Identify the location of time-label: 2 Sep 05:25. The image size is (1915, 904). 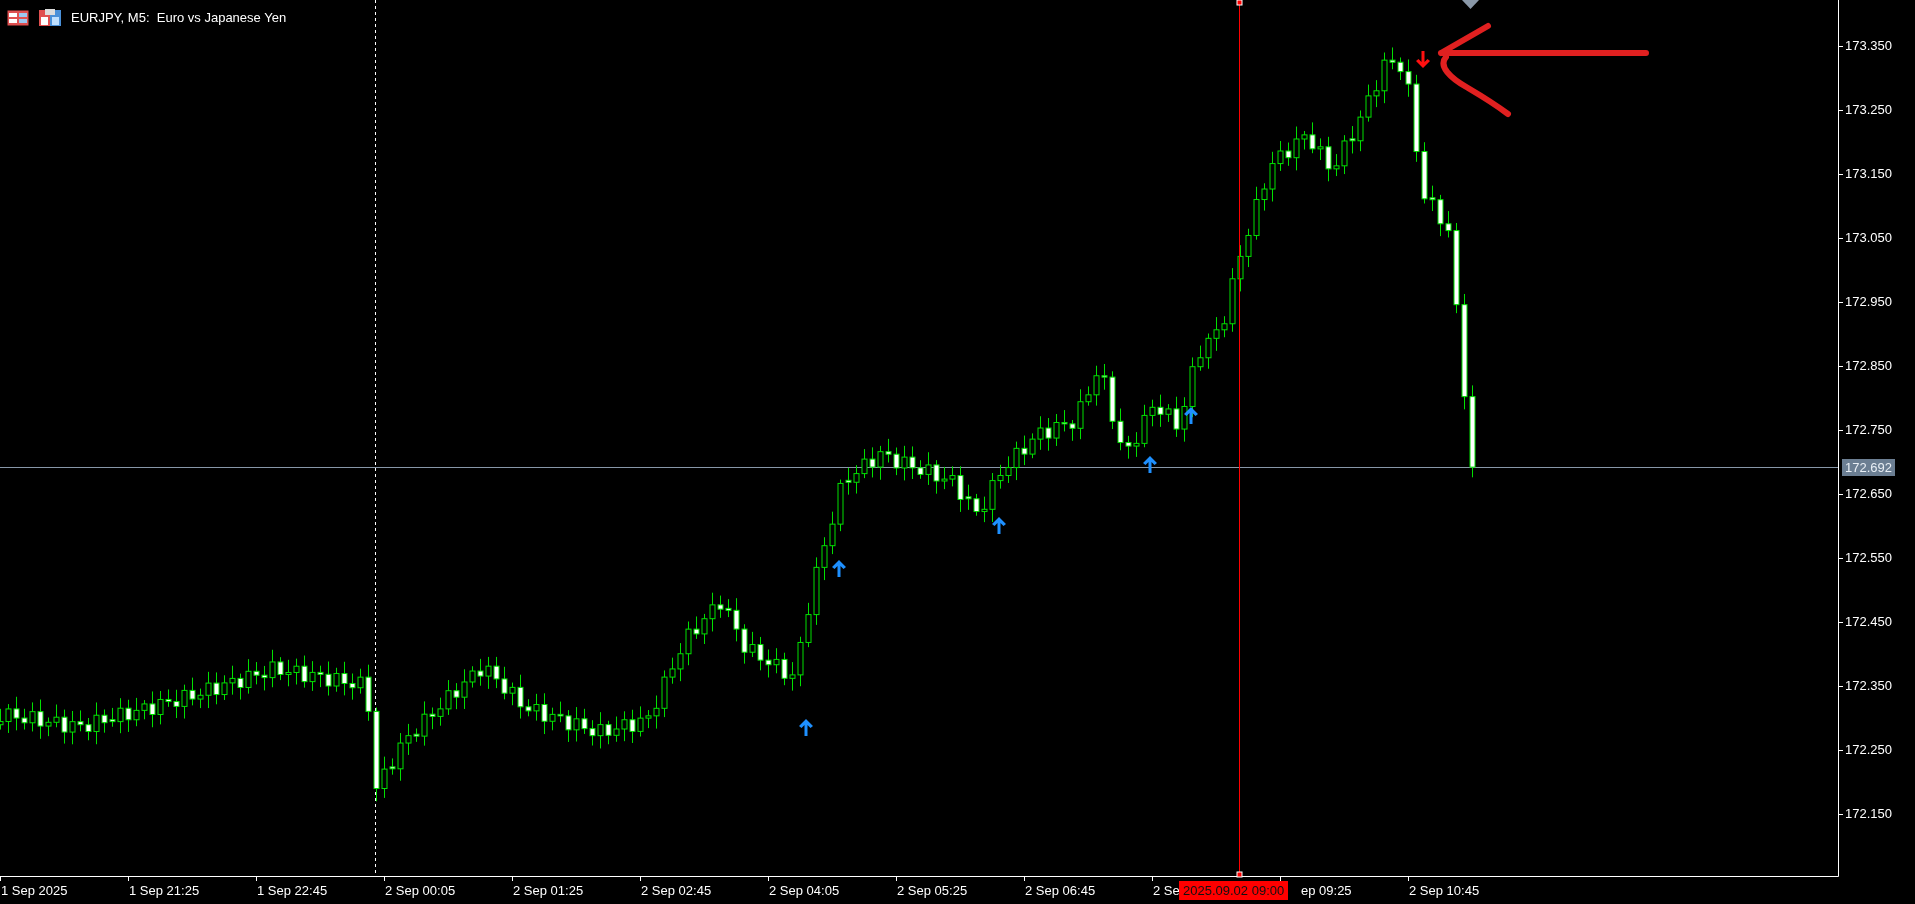
(932, 890).